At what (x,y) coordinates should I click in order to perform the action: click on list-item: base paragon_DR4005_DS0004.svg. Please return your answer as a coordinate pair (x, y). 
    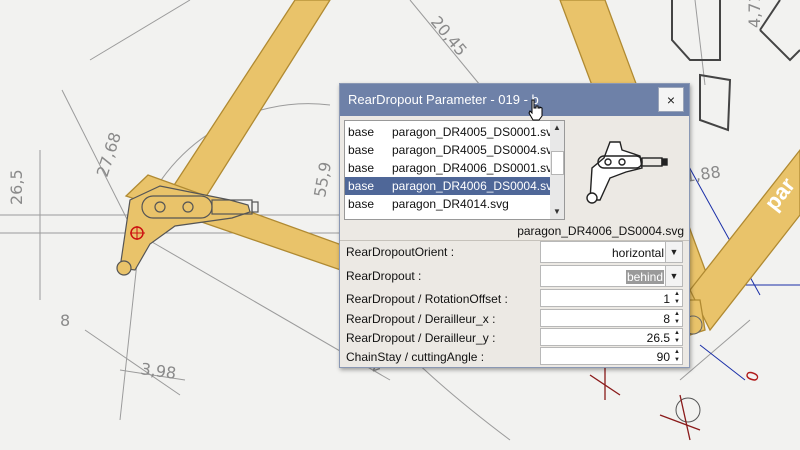
    Looking at the image, I should click on (450, 150).